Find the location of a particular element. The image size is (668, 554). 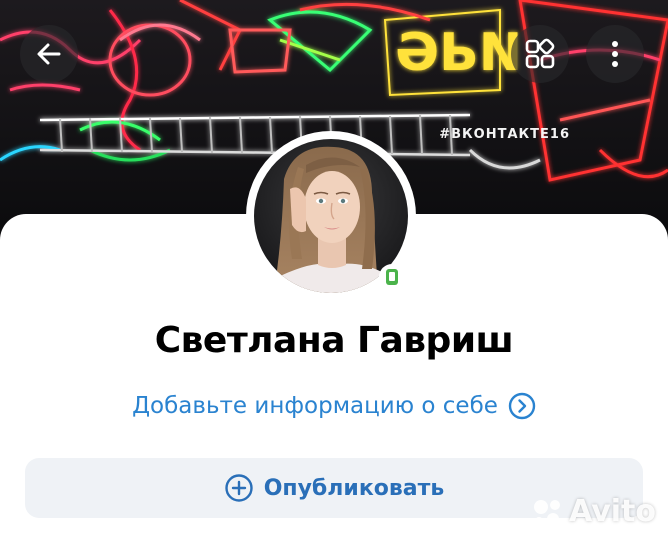

cover-neon-sign-text: ƏЬN is located at coordinates (458, 53).